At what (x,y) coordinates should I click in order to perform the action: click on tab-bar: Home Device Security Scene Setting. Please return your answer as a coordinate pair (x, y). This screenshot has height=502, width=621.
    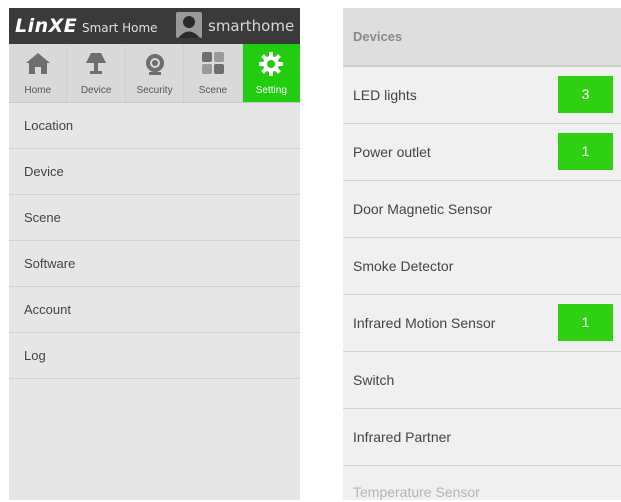
    Looking at the image, I should click on (154, 73).